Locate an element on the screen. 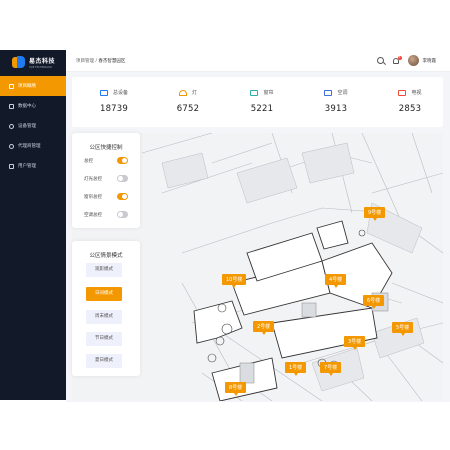 Image resolution: width=450 pixels, height=450 pixels. quick-control-panel: 公区快捷控制 总控 灯光总控 窗帘总控 空调总控 is located at coordinates (106, 180).